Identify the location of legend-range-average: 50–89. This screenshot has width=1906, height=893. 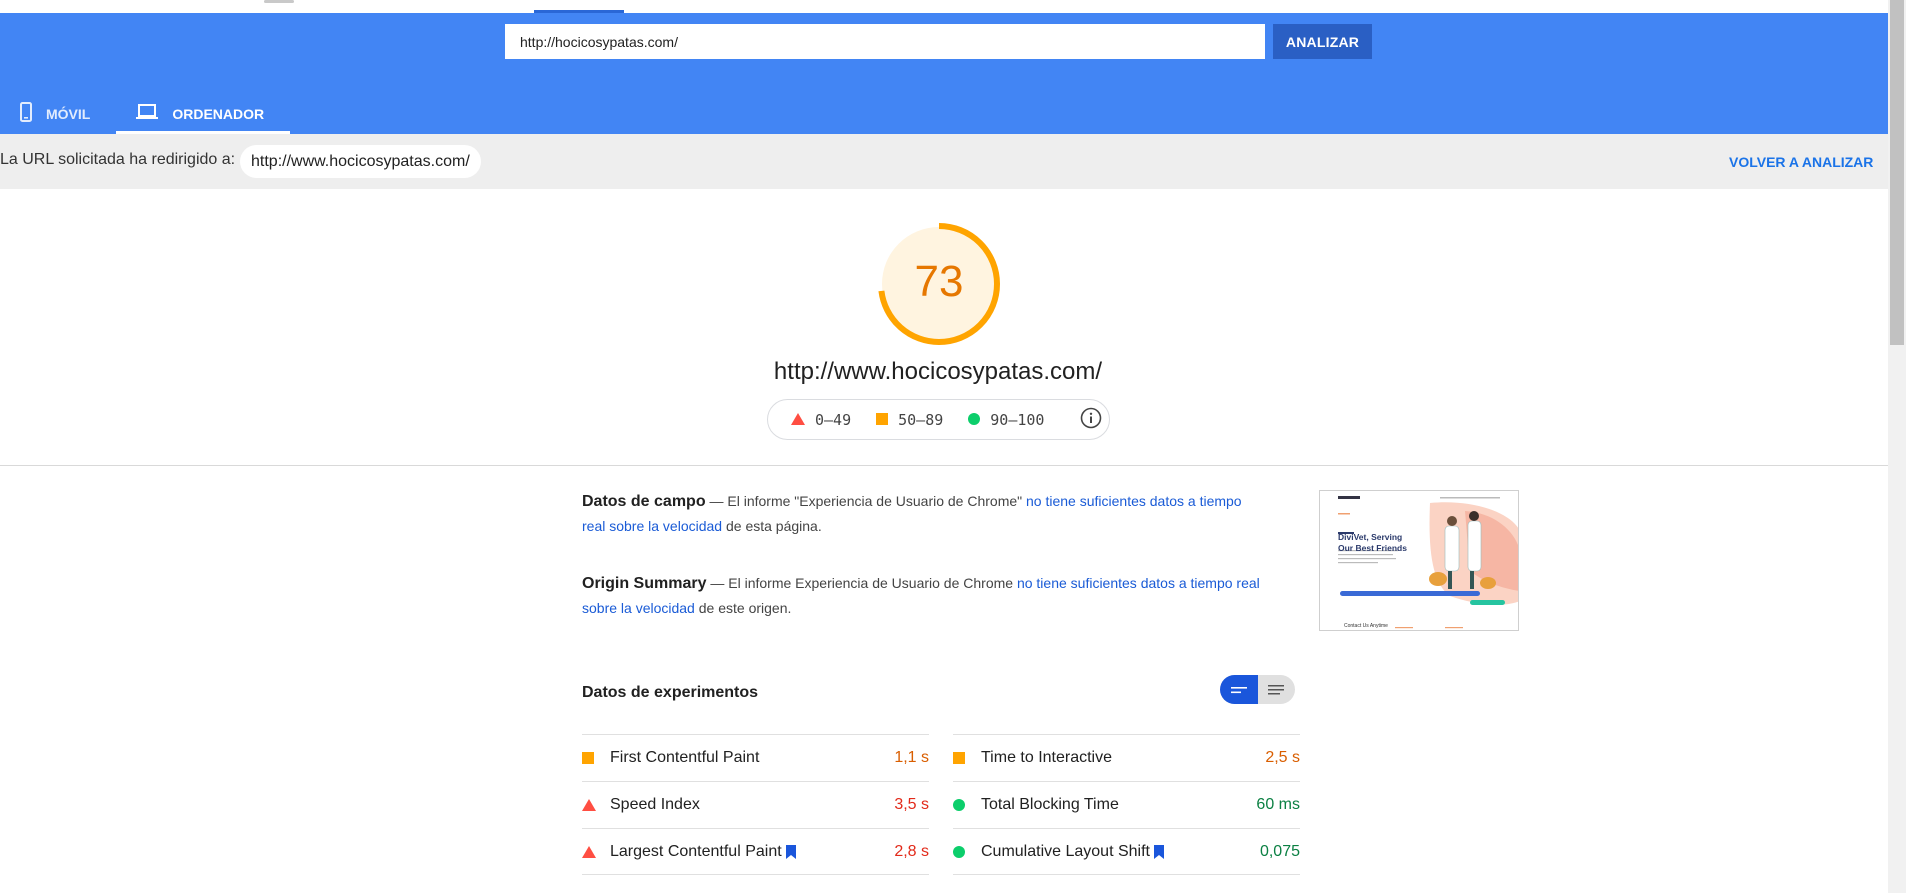
(921, 419).